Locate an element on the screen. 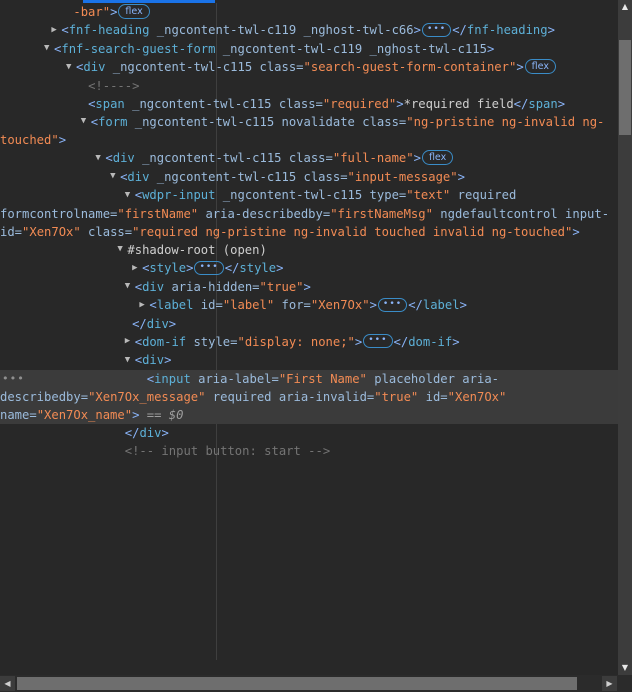  dom-node-row: #shadow-root (open) is located at coordinates (309, 250).